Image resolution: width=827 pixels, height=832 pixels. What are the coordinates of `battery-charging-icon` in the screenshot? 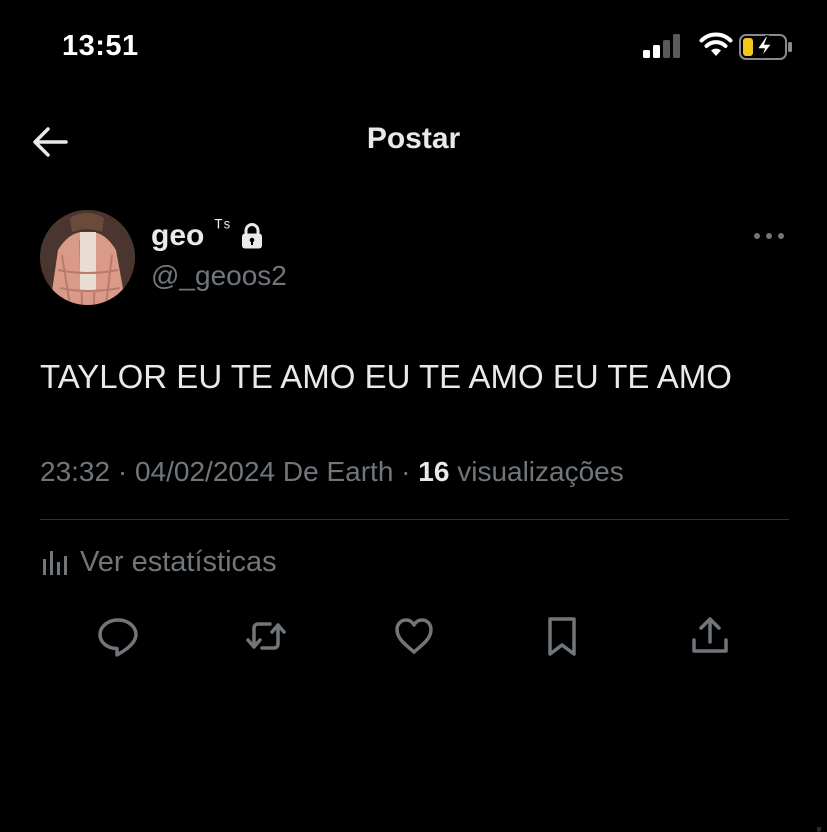 It's located at (765, 47).